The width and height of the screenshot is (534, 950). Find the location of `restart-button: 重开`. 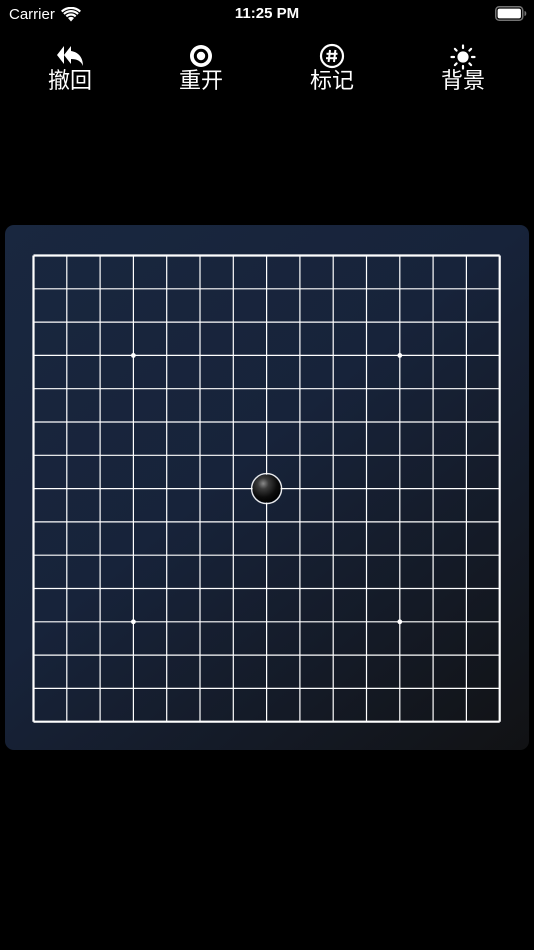

restart-button: 重开 is located at coordinates (201, 72).